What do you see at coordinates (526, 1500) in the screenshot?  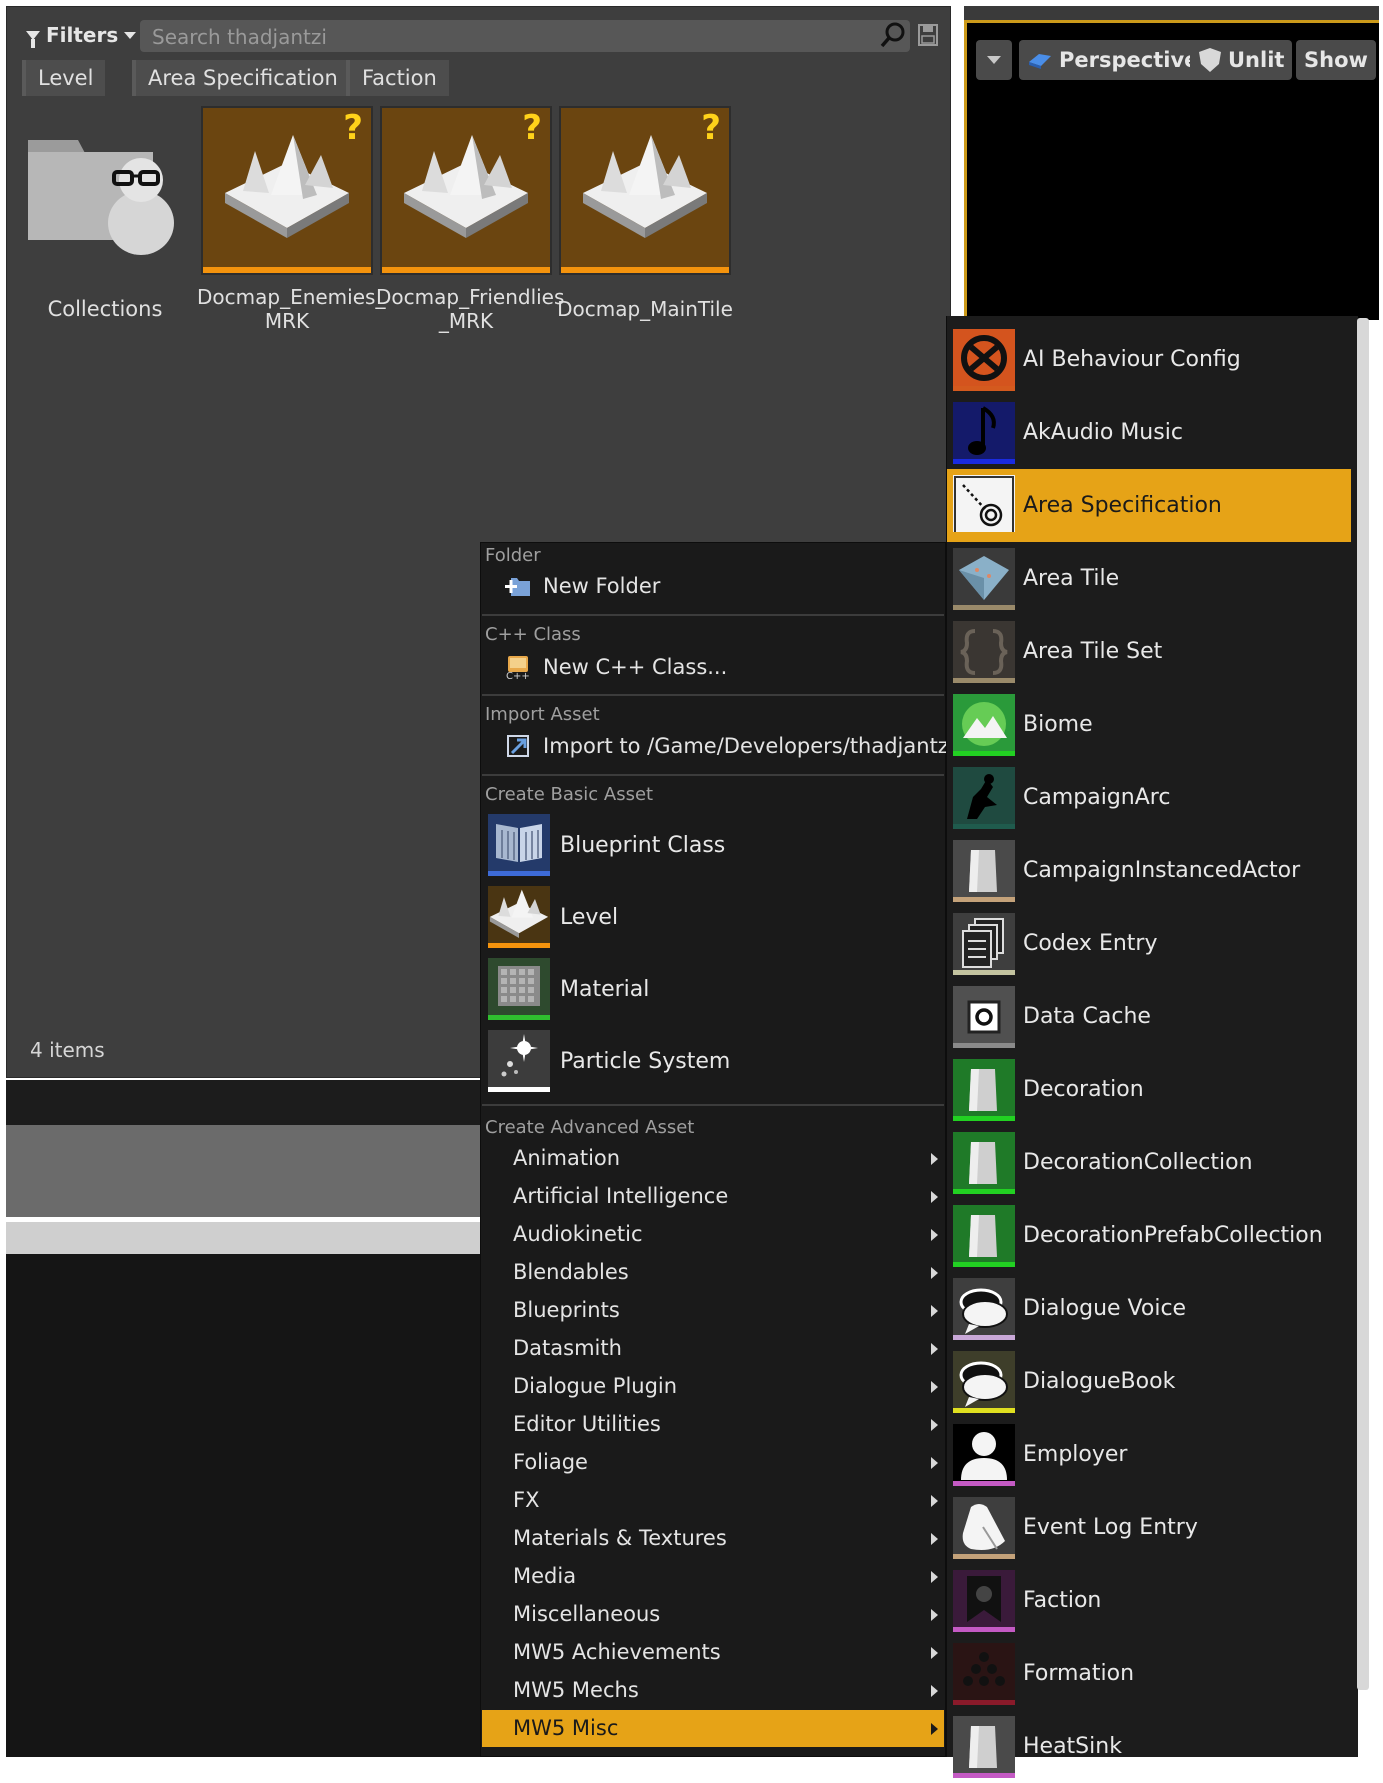 I see `menu-item-label: FX` at bounding box center [526, 1500].